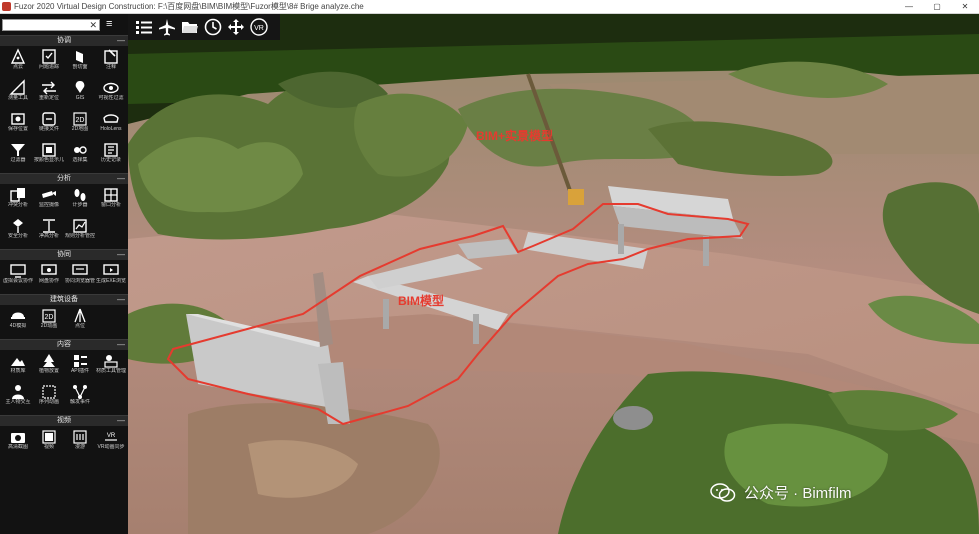 The height and width of the screenshot is (534, 979). What do you see at coordinates (18, 315) in the screenshot?
I see `sim-4d-icon` at bounding box center [18, 315].